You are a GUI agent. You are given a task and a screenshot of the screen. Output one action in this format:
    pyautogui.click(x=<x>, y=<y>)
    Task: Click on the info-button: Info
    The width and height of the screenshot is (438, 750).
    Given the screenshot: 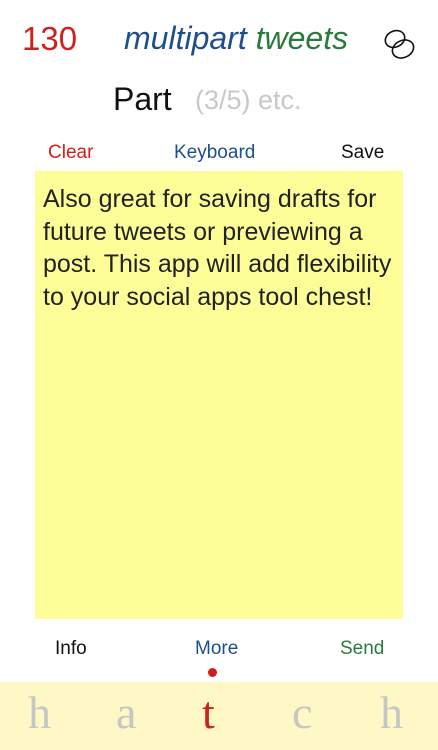 What is the action you would take?
    pyautogui.click(x=71, y=649)
    